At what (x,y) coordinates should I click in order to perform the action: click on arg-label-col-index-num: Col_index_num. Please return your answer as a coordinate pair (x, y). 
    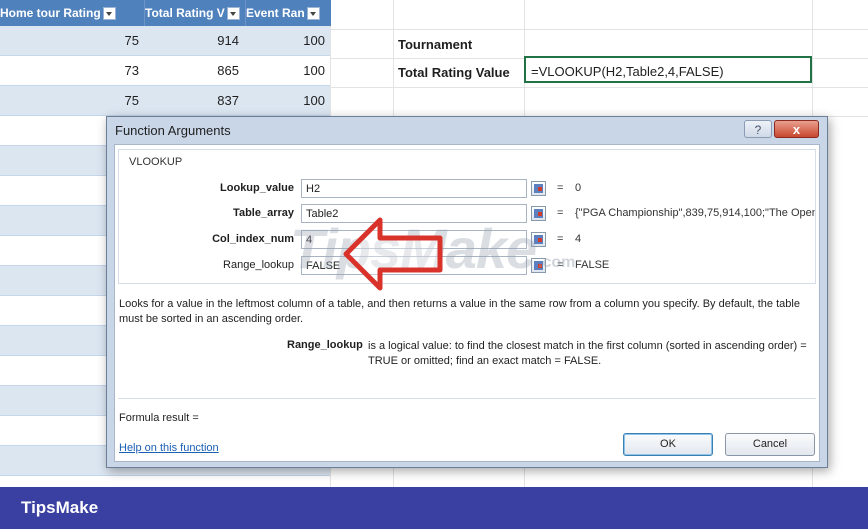
    Looking at the image, I should click on (253, 239).